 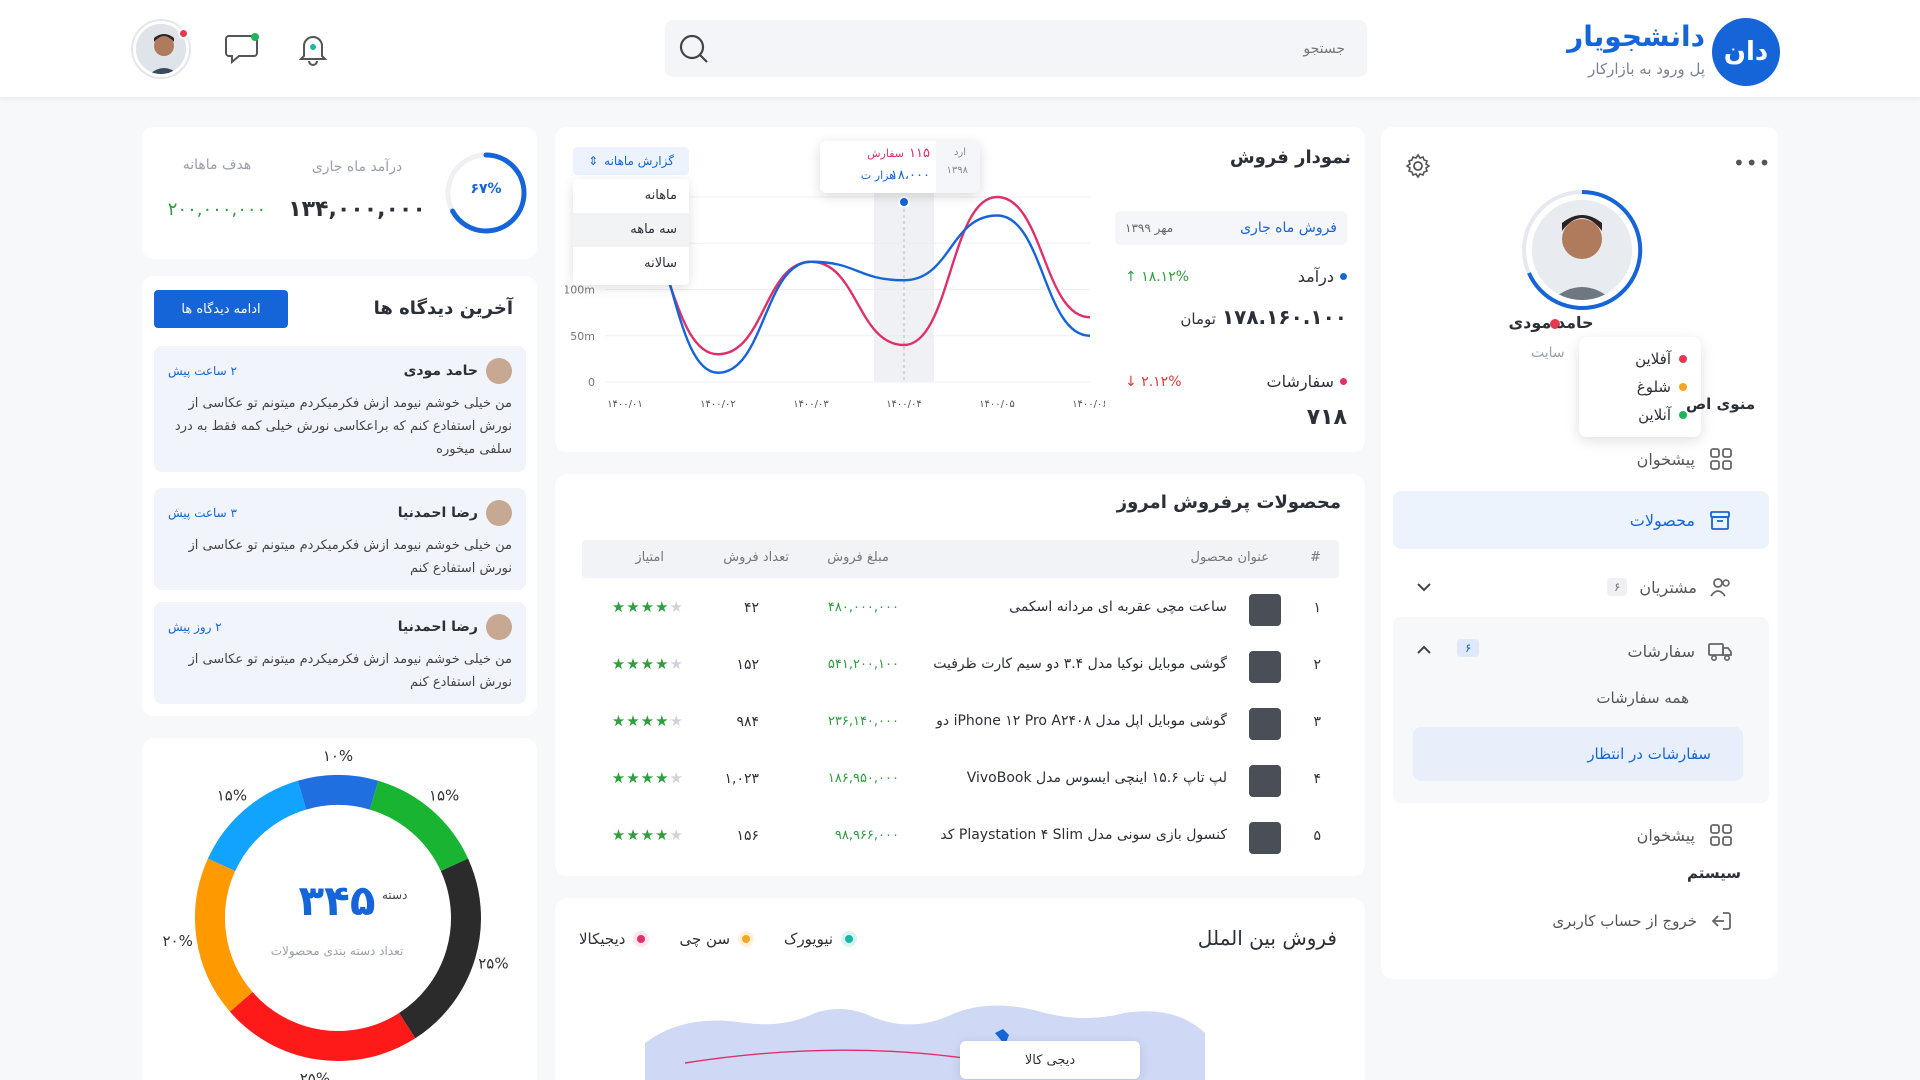 I want to click on x-tick-label: ۱۴۰۰/۰۵, so click(x=997, y=404).